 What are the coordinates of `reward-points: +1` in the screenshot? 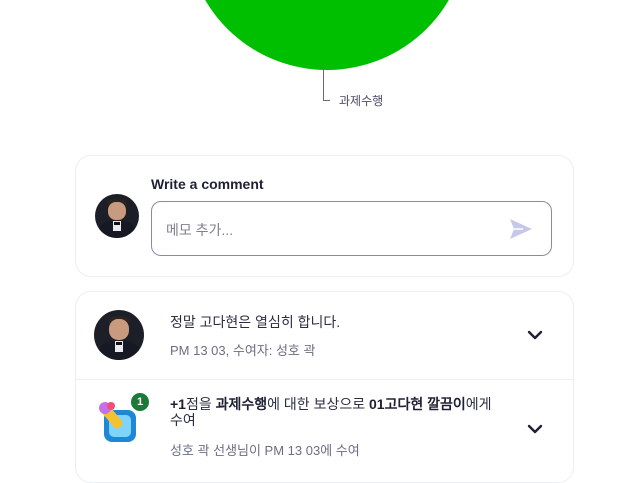 It's located at (178, 404).